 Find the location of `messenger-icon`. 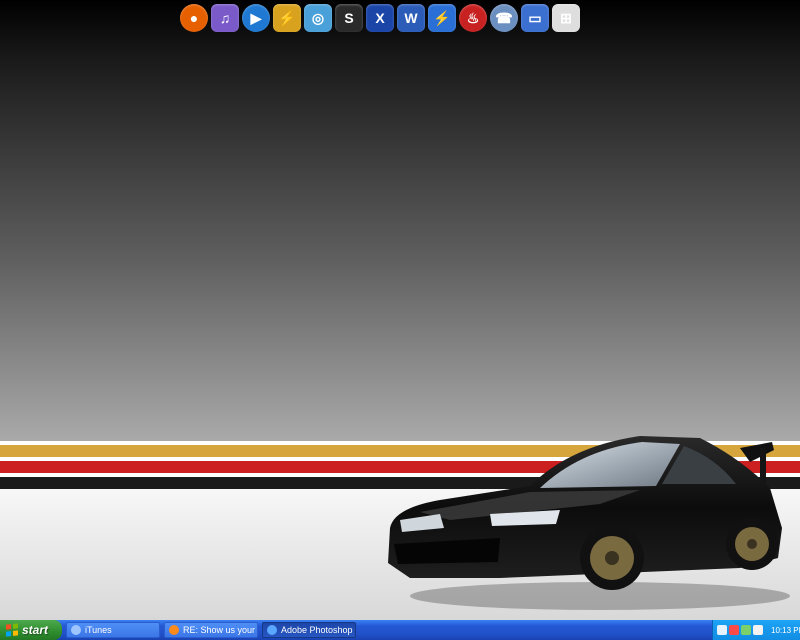

messenger-icon is located at coordinates (746, 630).